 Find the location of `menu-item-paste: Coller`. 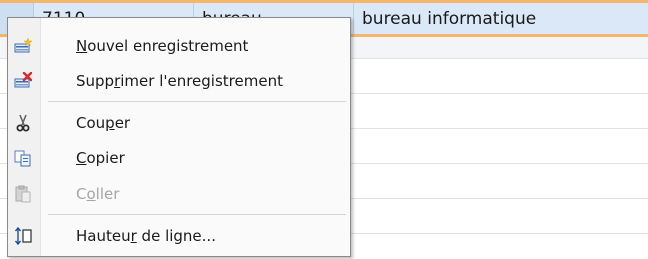

menu-item-paste: Coller is located at coordinates (179, 194).